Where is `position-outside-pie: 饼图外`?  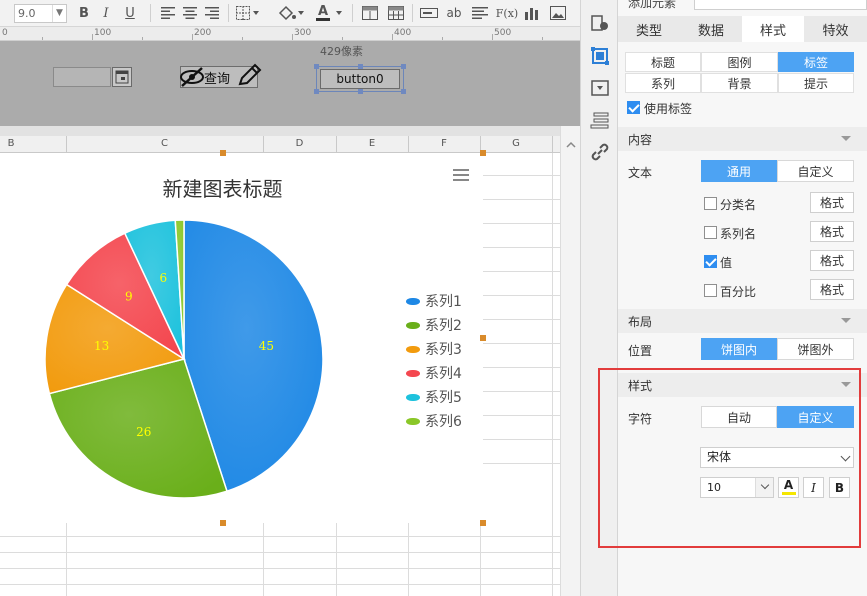
position-outside-pie: 饼图外 is located at coordinates (815, 349).